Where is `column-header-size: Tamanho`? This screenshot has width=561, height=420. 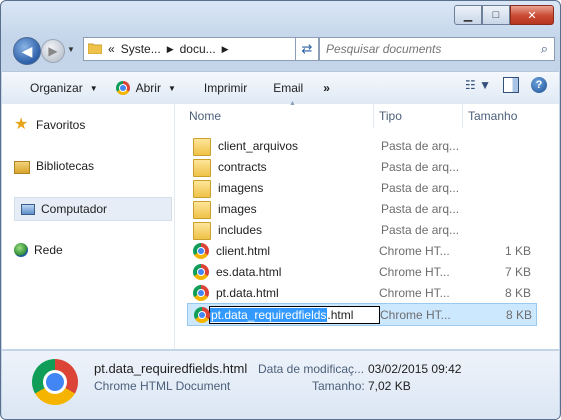
column-header-size: Tamanho is located at coordinates (505, 116).